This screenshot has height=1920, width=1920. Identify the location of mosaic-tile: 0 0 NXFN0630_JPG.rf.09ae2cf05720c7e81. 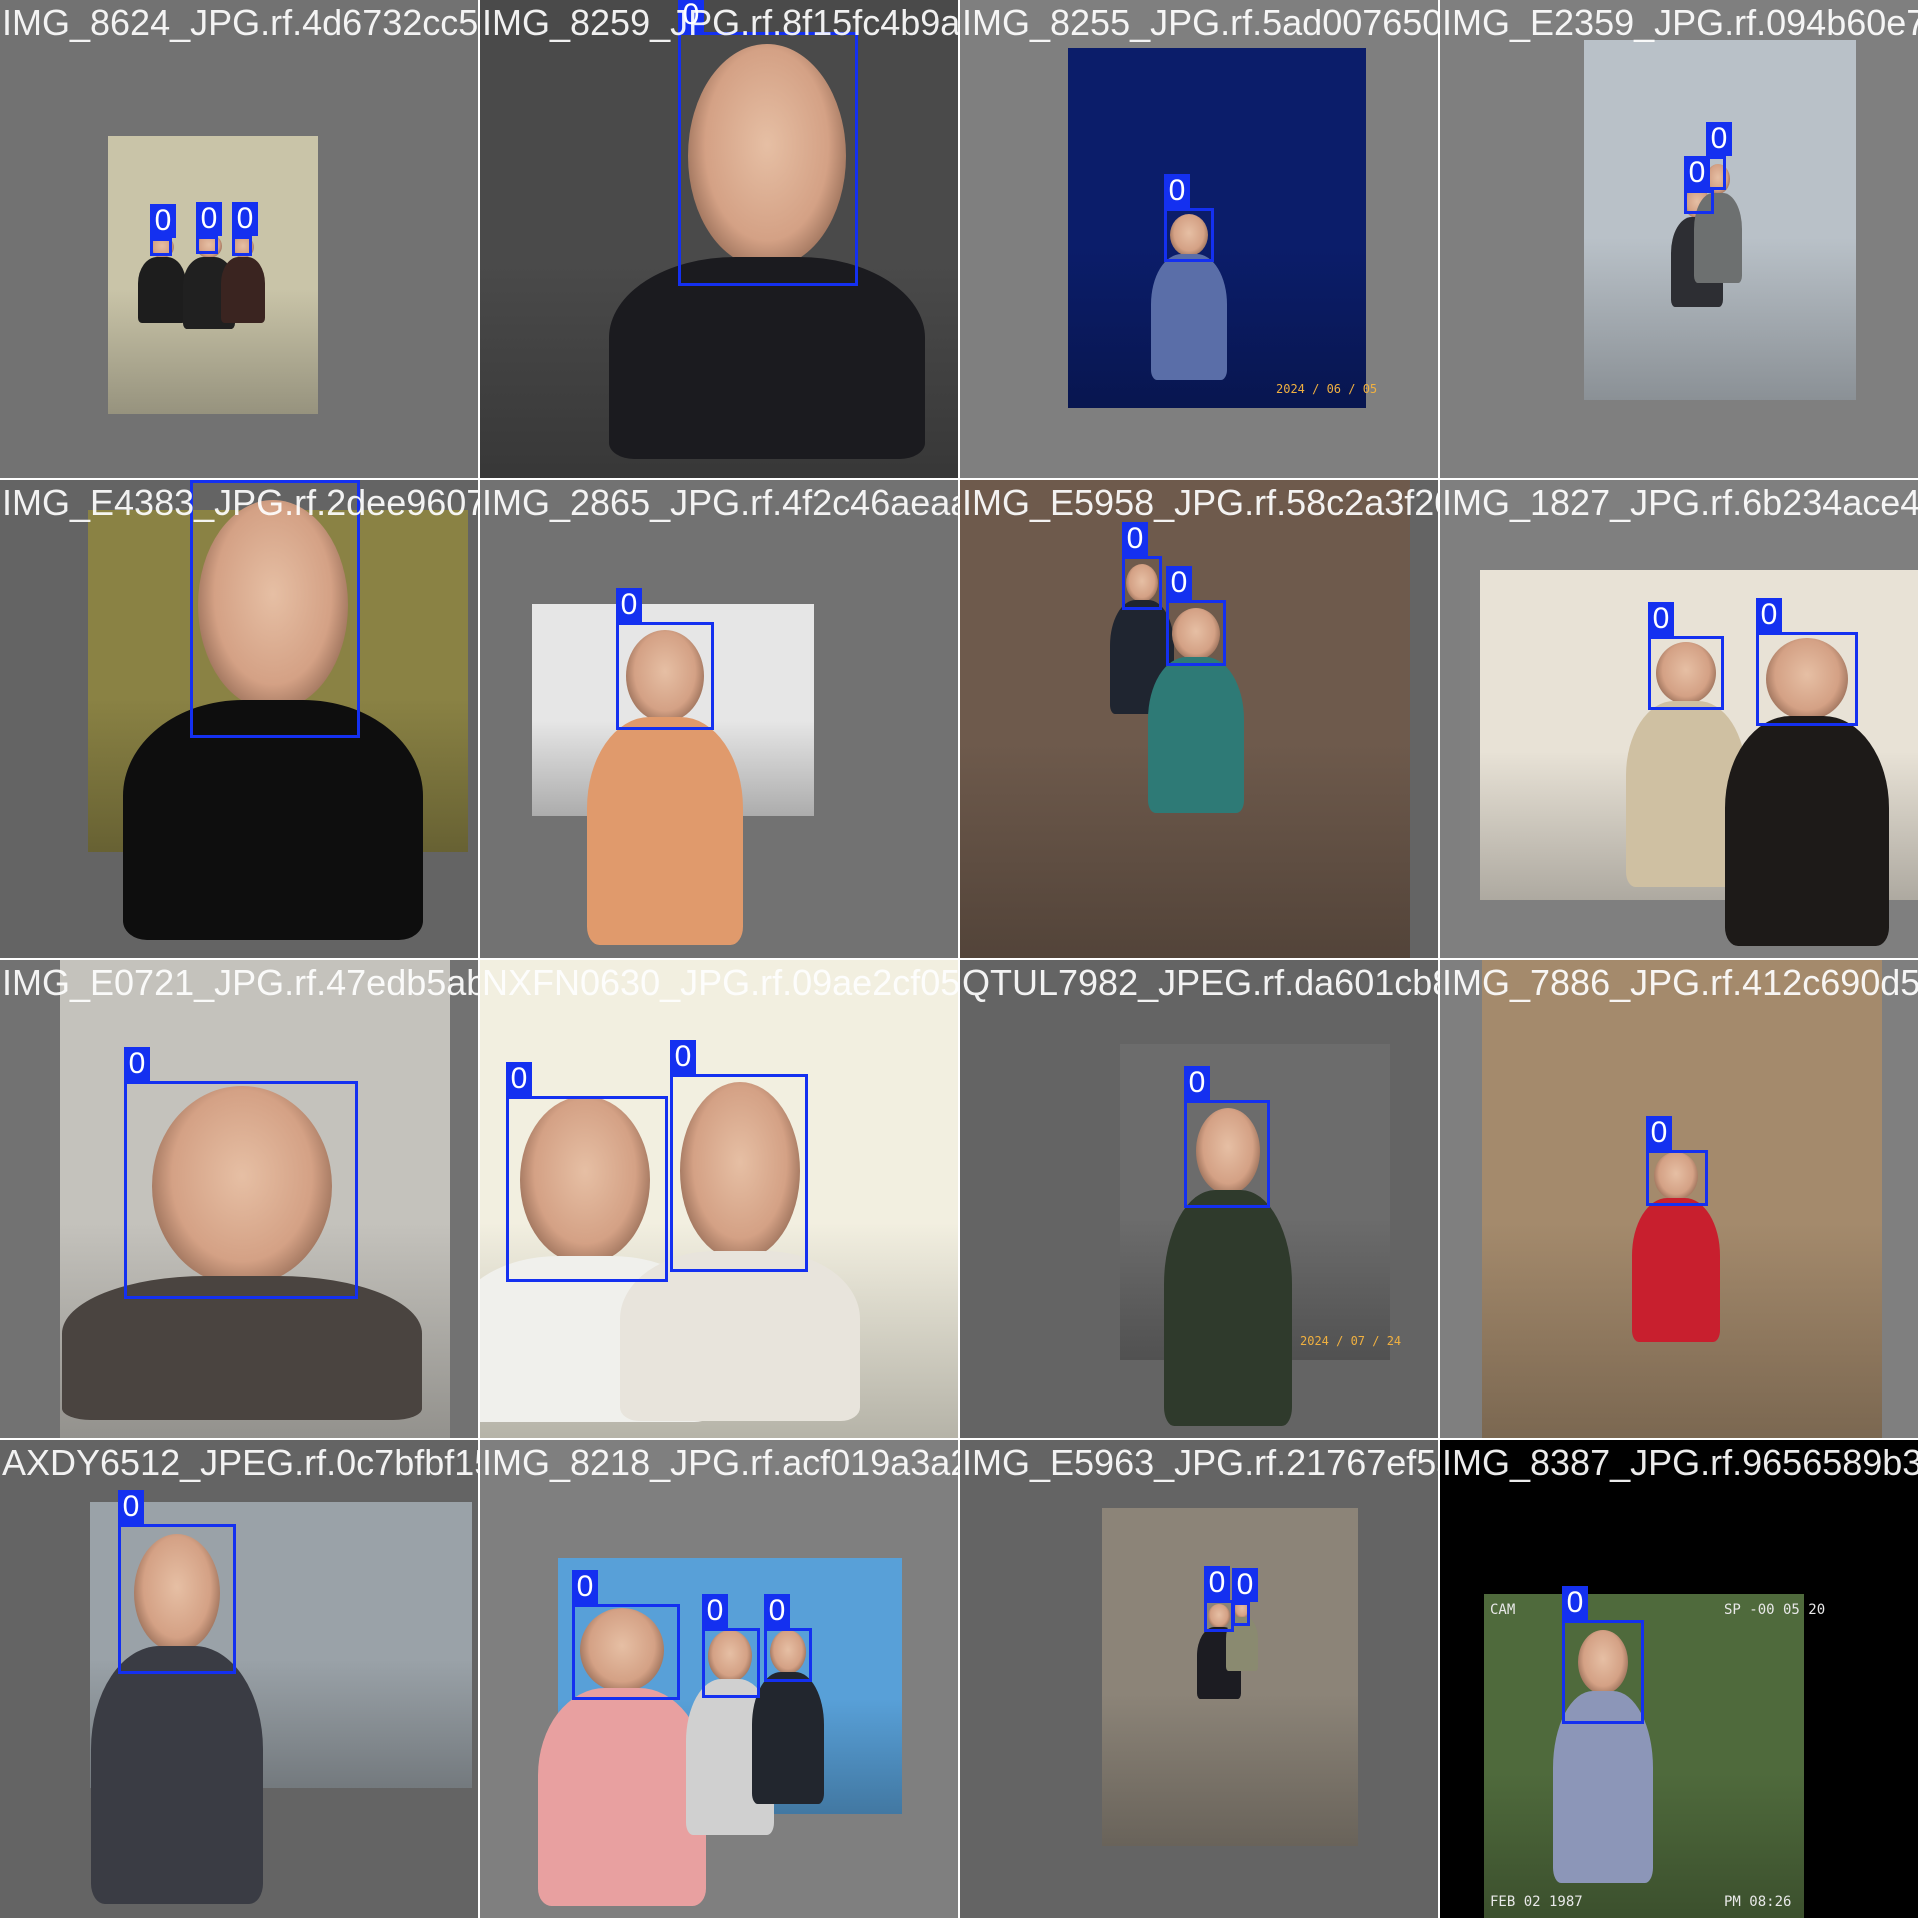
(719, 1199).